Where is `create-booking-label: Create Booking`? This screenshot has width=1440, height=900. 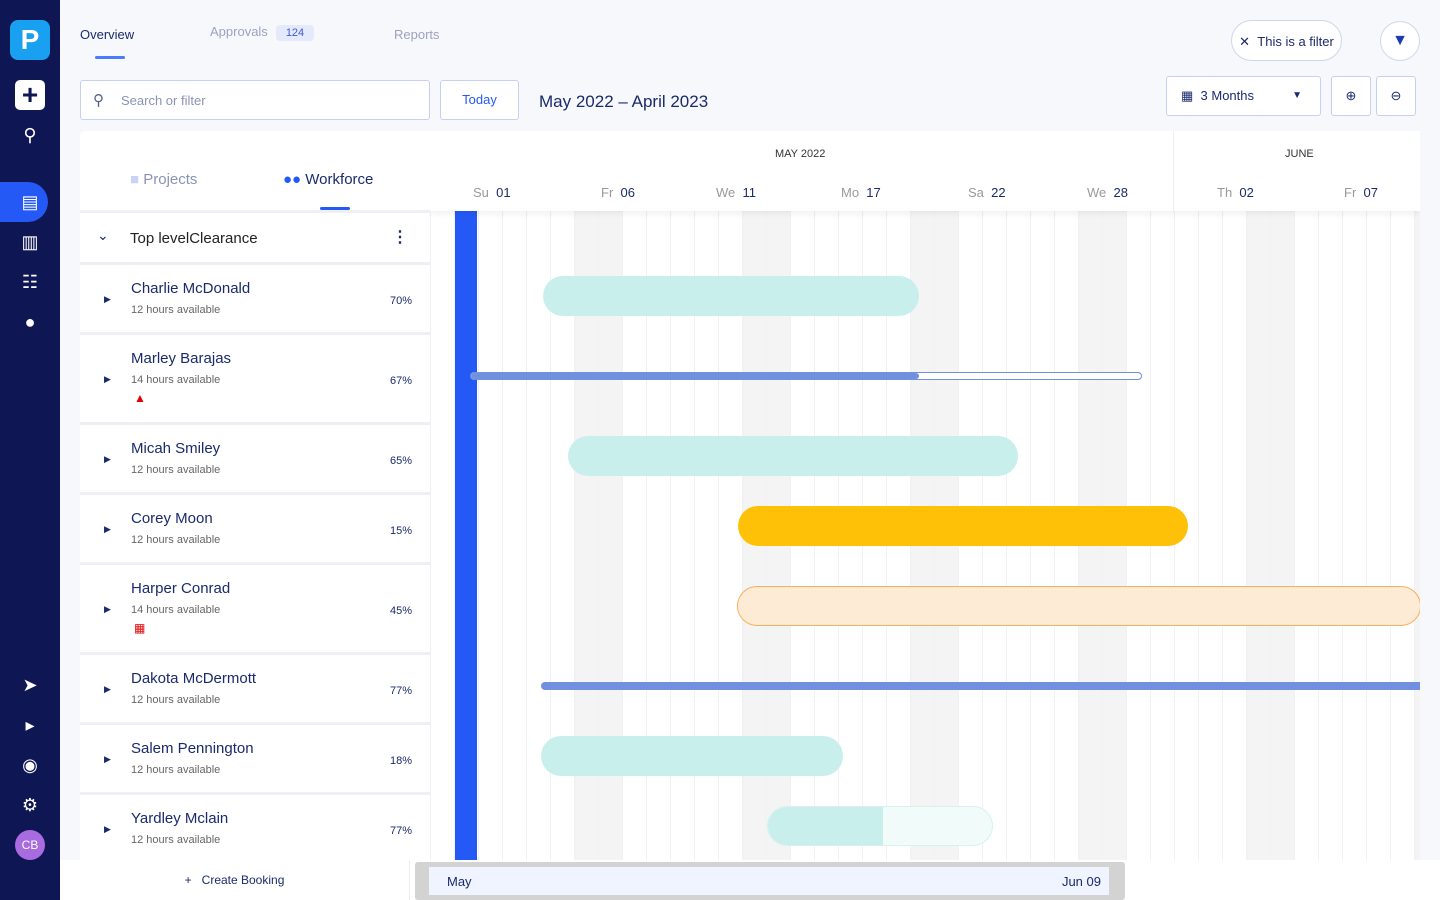 create-booking-label: Create Booking is located at coordinates (243, 880).